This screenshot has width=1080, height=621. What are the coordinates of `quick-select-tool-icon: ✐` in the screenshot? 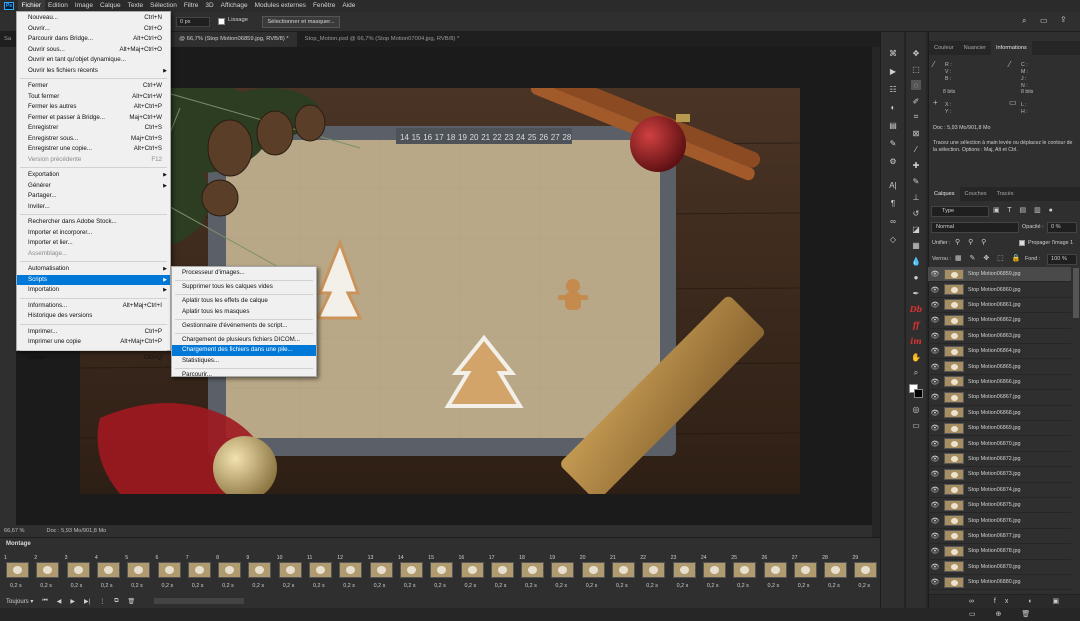 It's located at (916, 101).